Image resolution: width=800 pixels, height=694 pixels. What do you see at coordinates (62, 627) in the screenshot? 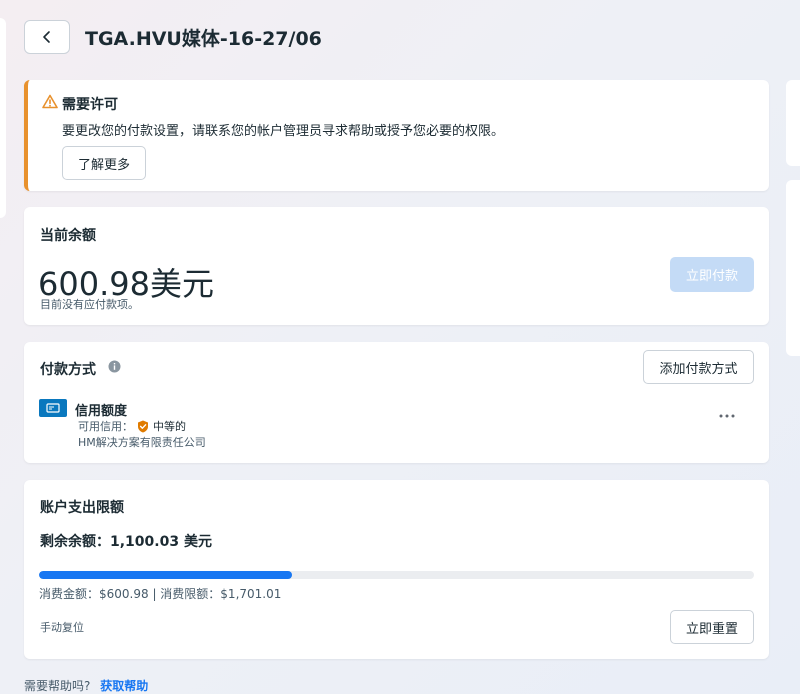
I see `manual-reset-label: 手动复位` at bounding box center [62, 627].